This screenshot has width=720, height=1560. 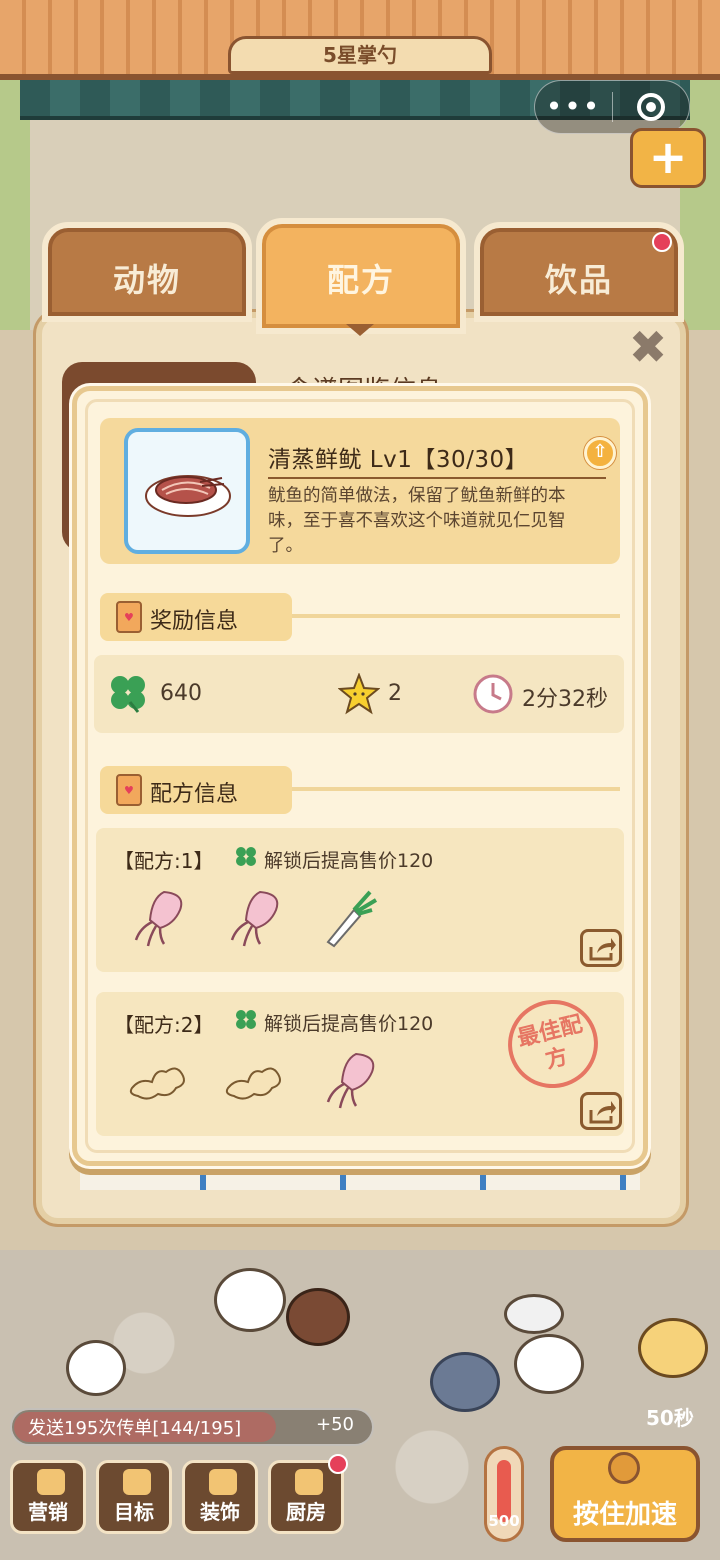 I want to click on star-icon, so click(x=359, y=694).